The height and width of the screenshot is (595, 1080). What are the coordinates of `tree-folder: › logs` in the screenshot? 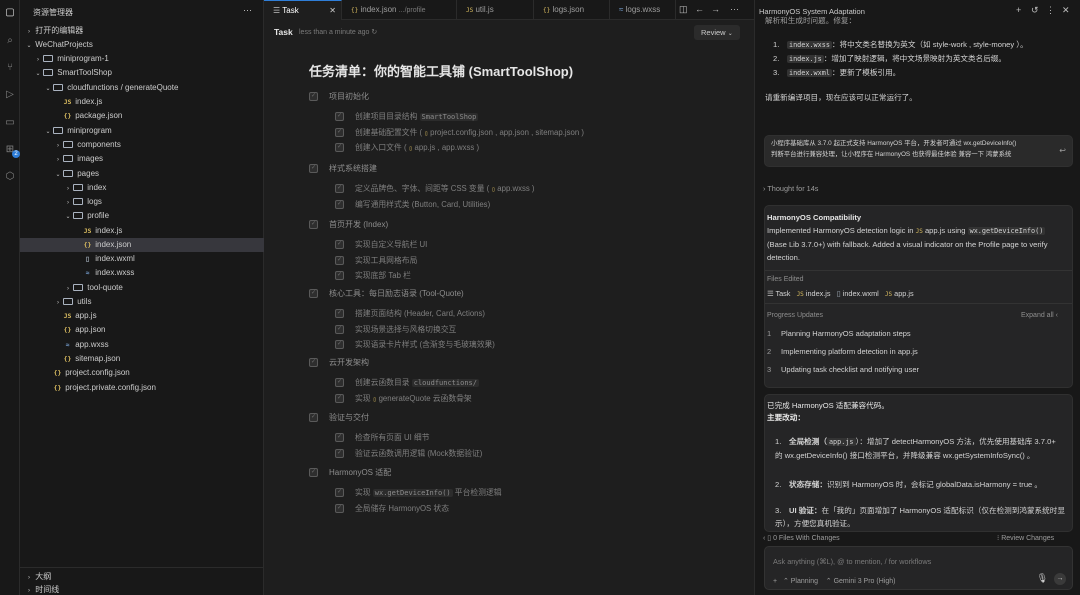 It's located at (142, 202).